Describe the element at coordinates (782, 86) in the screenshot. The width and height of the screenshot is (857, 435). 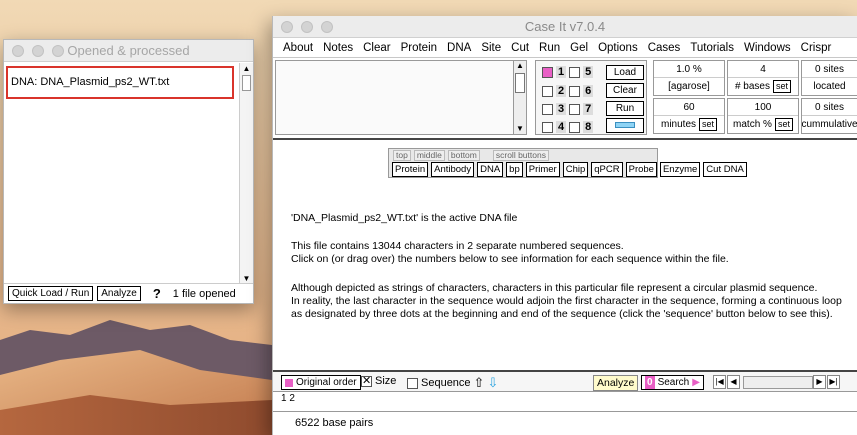
I see `bases-set-button: set` at that location.